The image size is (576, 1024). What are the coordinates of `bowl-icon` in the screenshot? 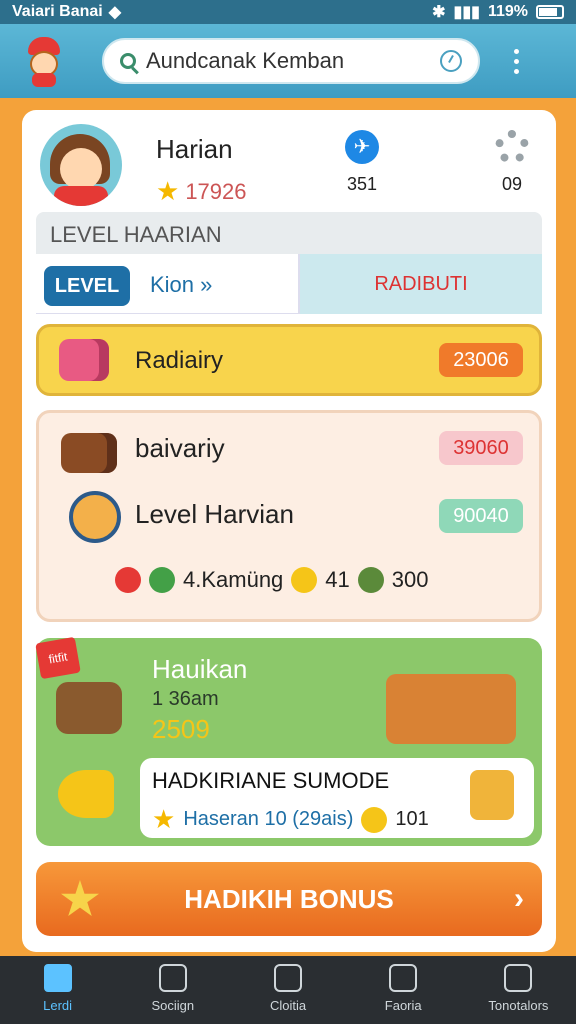 It's located at (95, 517).